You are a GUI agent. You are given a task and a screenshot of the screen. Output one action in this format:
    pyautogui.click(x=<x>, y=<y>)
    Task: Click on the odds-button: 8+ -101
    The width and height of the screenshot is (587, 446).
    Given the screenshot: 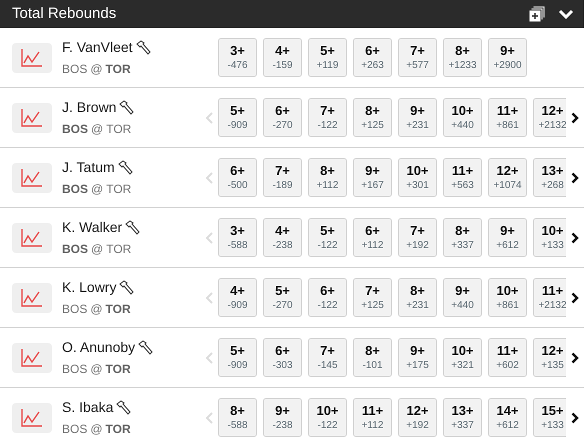 What is the action you would take?
    pyautogui.click(x=372, y=357)
    